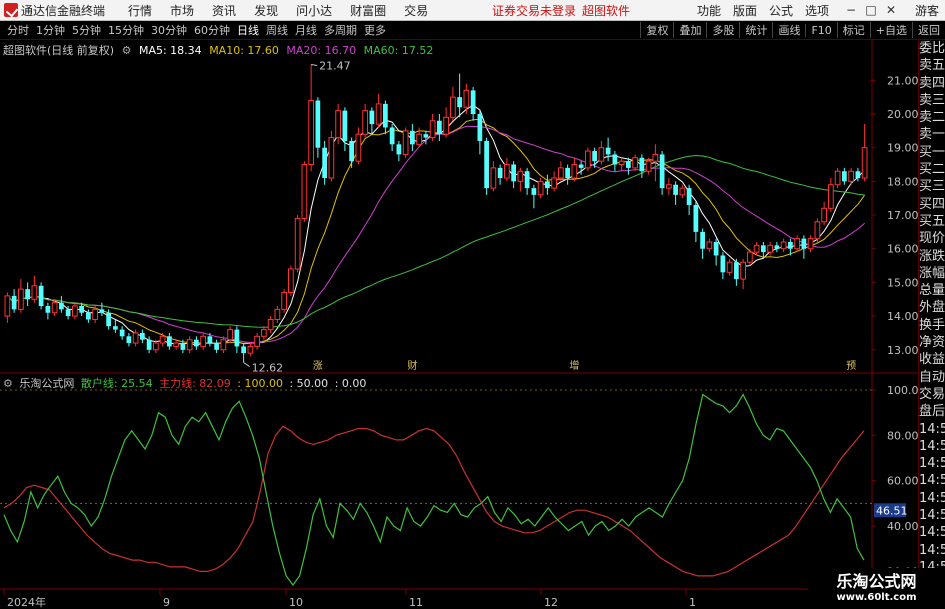 This screenshot has width=945, height=609. I want to click on menu-item-layout: 版面, so click(745, 10).